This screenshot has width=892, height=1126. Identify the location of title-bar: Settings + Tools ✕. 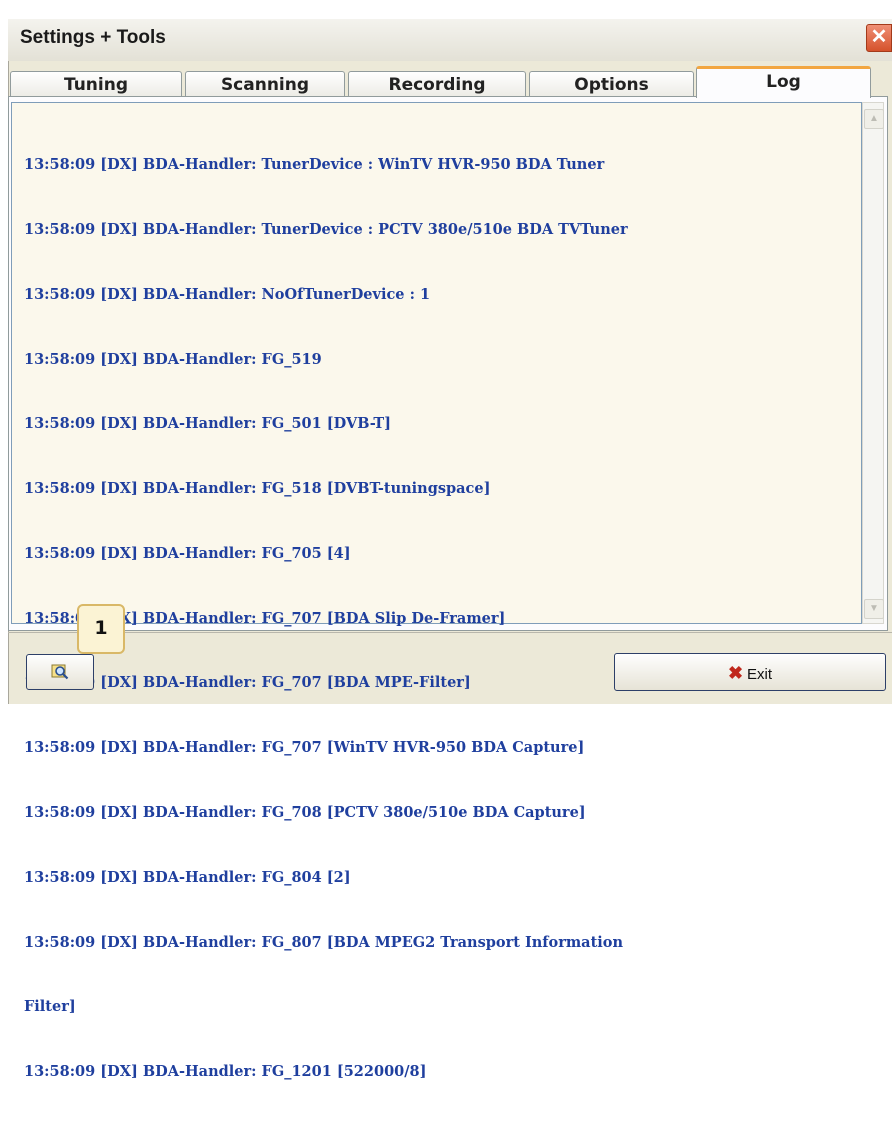
(450, 40).